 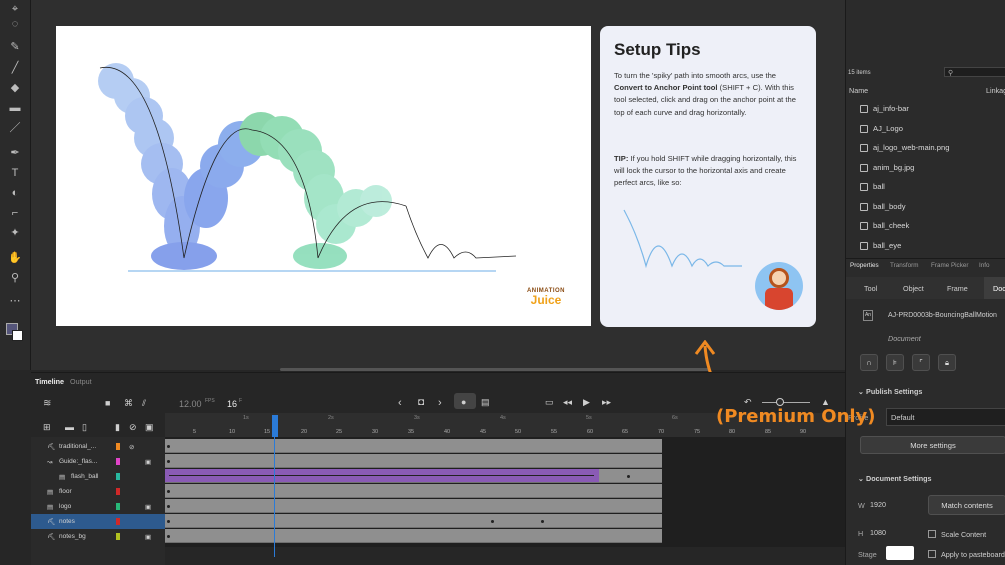 I want to click on layer-row: ▤ flash_ball, so click(x=98, y=476).